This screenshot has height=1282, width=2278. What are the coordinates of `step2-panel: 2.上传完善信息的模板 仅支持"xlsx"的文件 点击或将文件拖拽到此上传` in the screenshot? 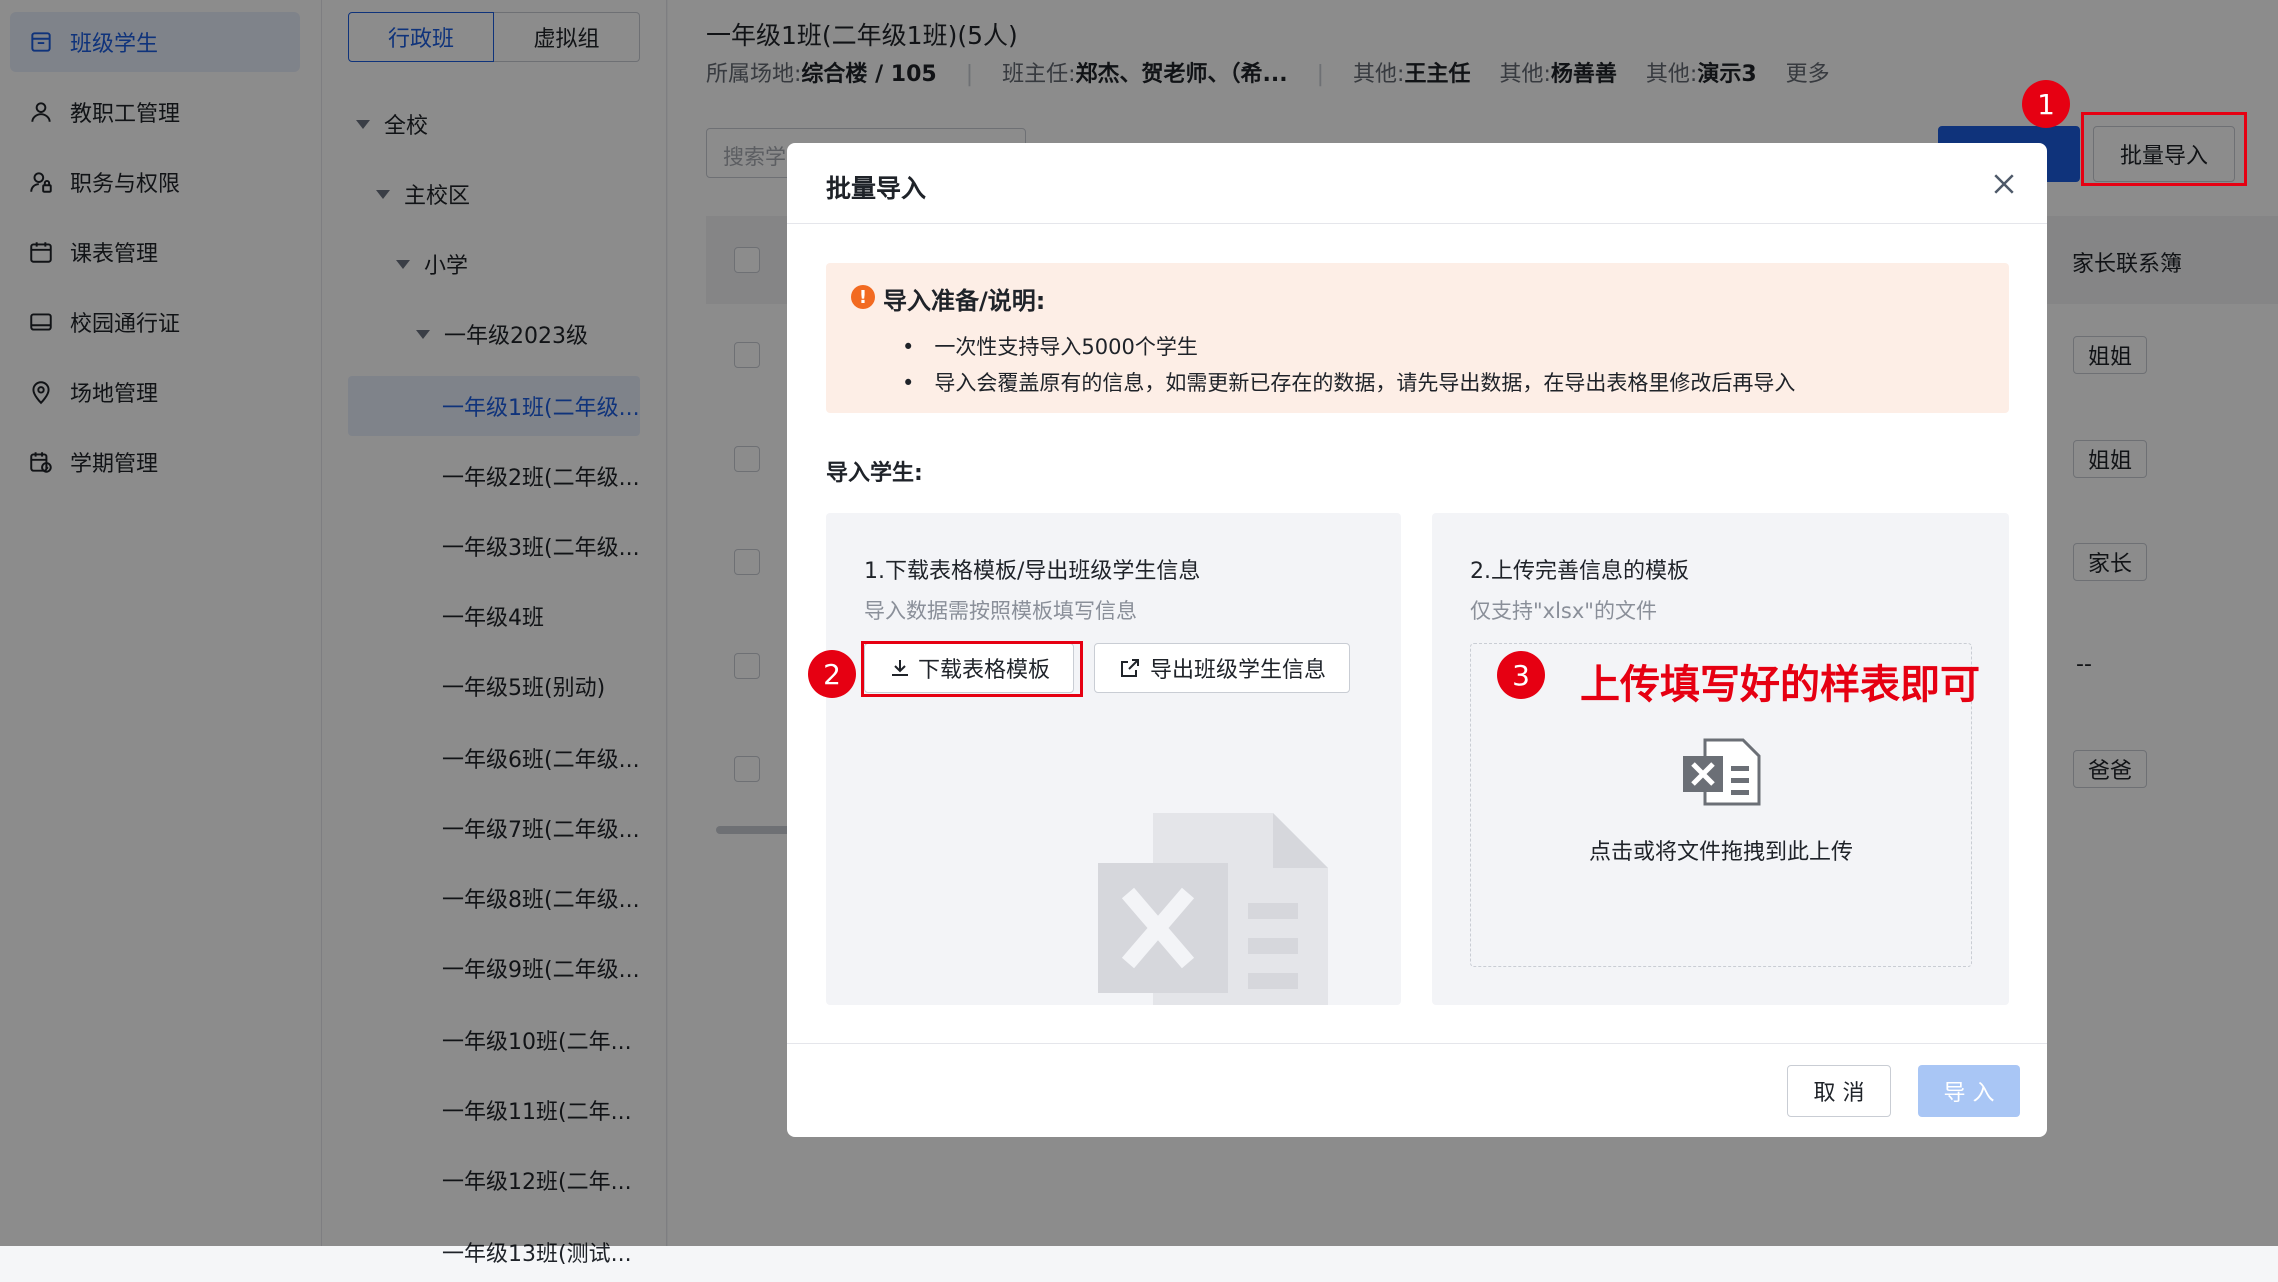 It's located at (1720, 759).